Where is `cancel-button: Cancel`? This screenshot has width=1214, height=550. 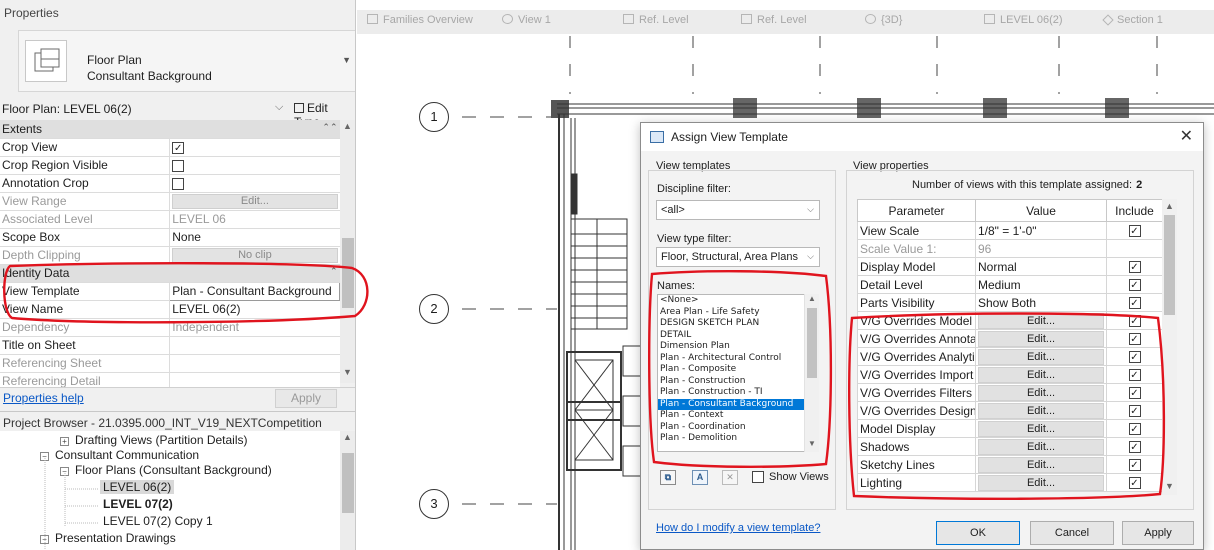 cancel-button: Cancel is located at coordinates (1072, 533).